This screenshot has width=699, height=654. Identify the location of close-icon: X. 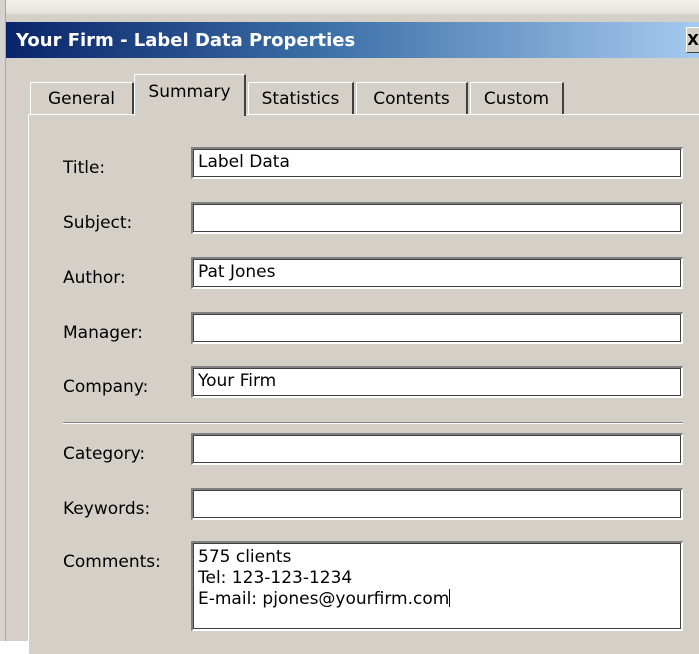
(693, 40).